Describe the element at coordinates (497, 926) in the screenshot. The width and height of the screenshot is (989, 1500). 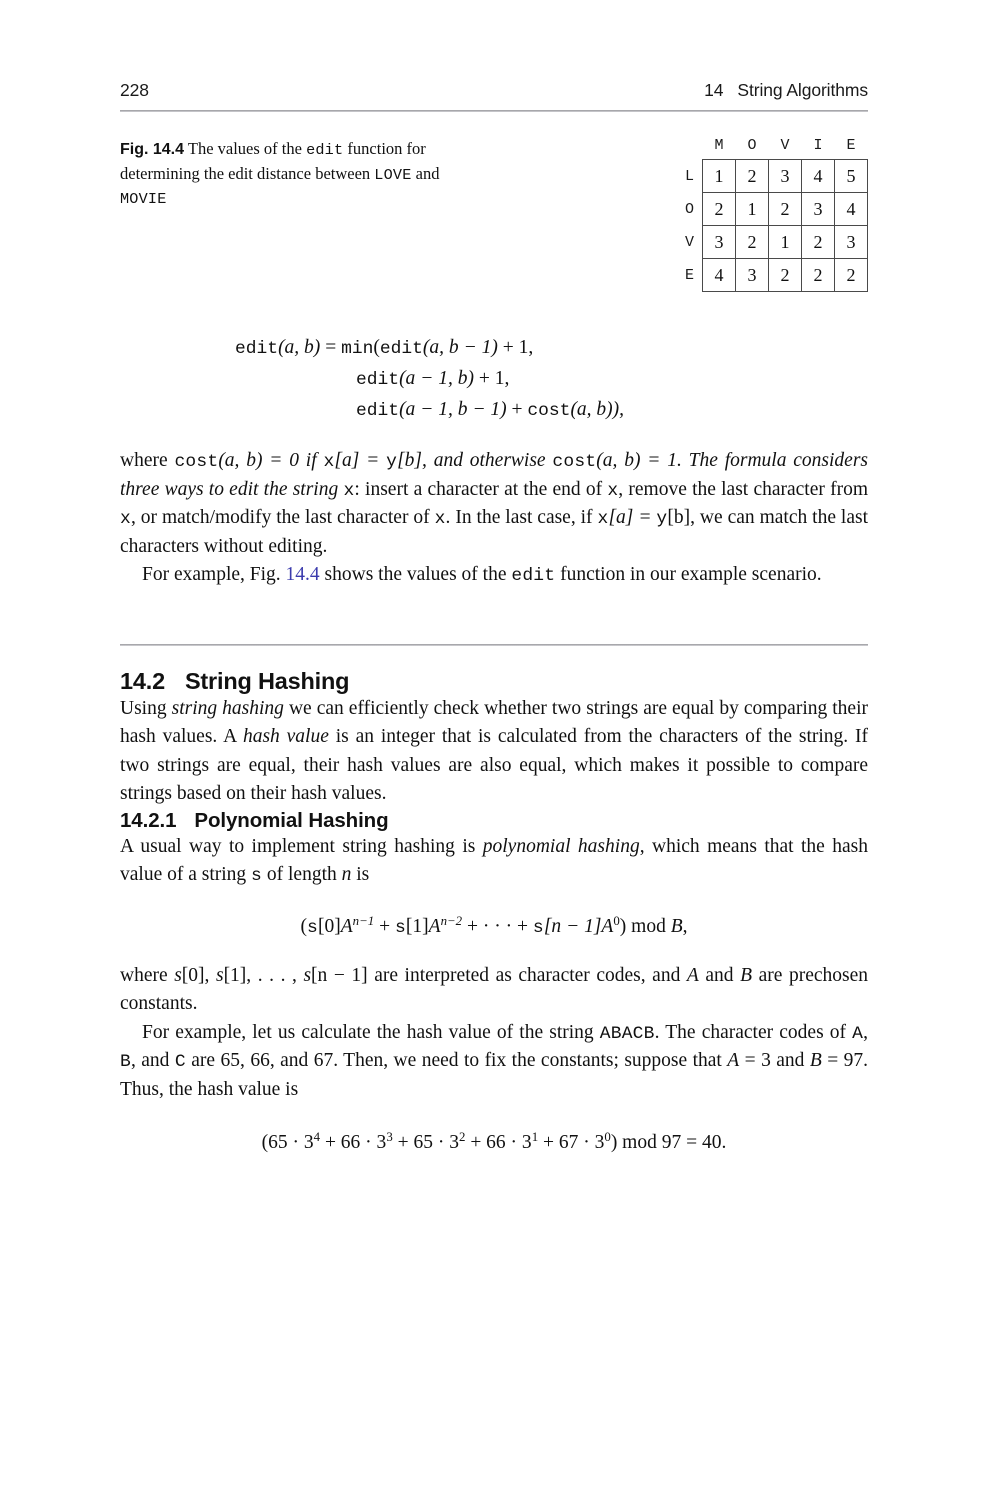
I see `plus-ellipsis: + · · · +` at that location.